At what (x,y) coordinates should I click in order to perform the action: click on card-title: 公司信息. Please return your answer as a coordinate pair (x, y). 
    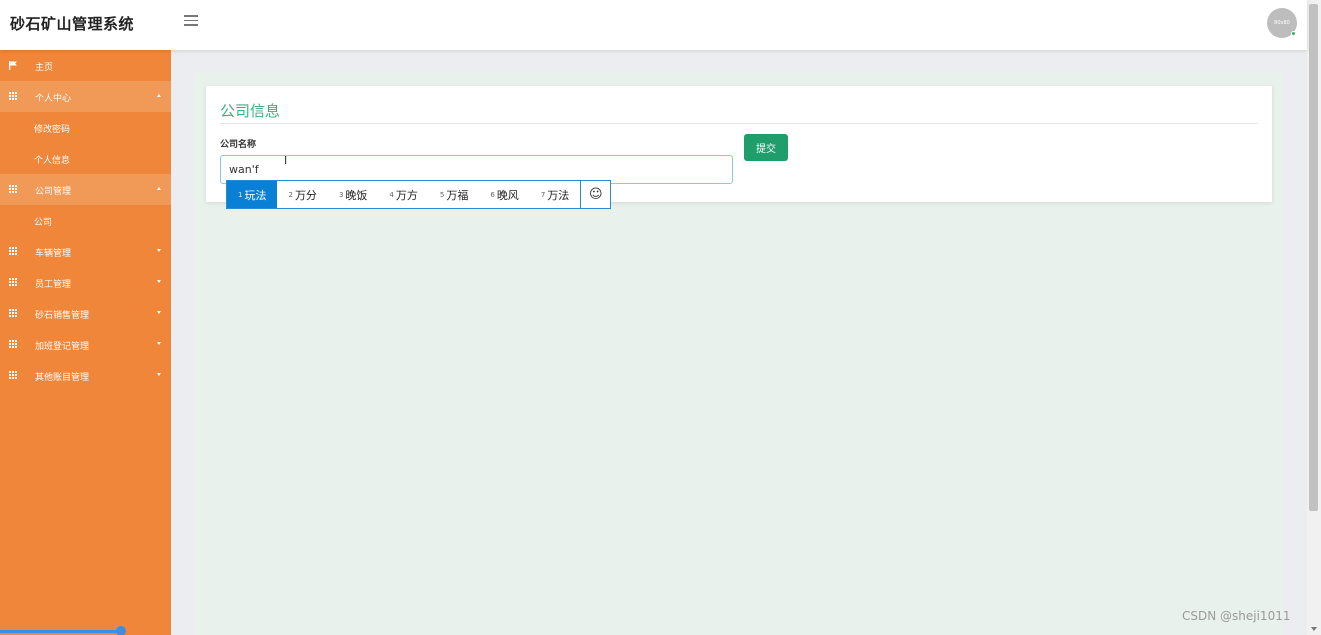
    Looking at the image, I should click on (250, 111).